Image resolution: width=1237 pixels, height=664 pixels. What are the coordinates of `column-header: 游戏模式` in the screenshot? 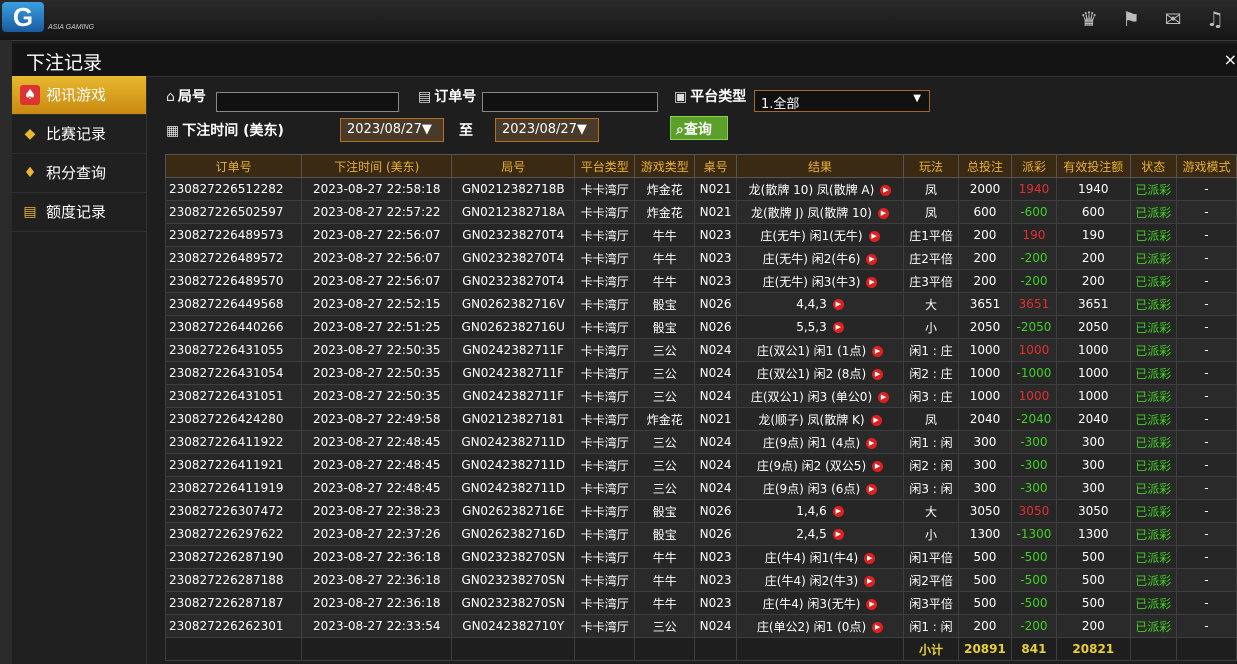 It's located at (1206, 166).